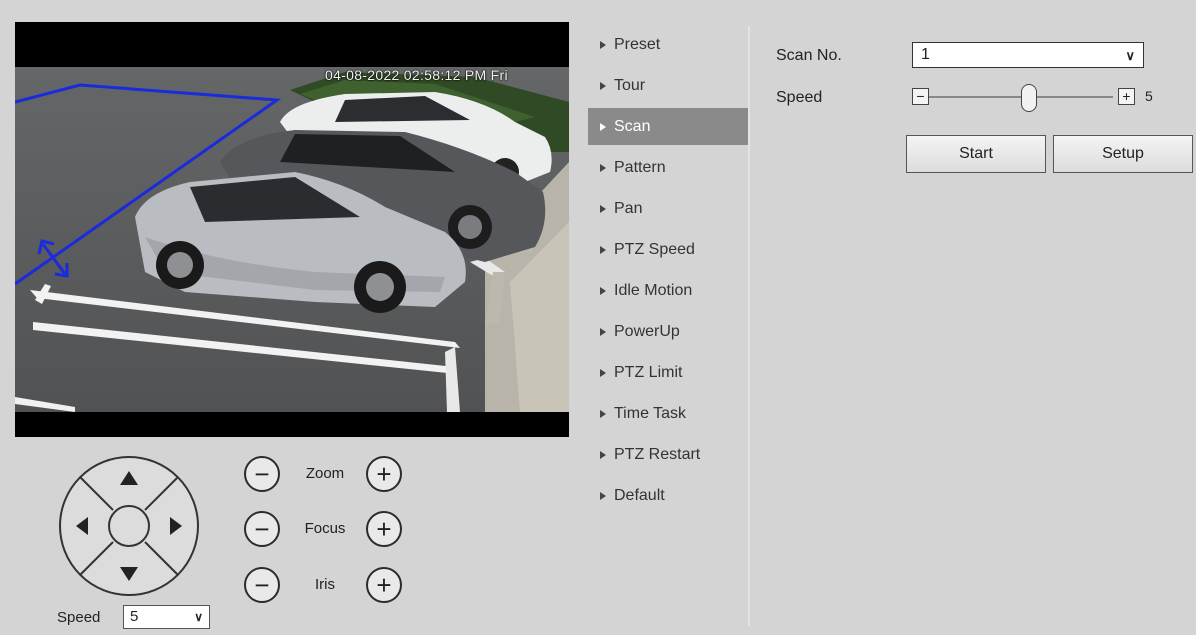  What do you see at coordinates (325, 528) in the screenshot?
I see `focus-label: Focus` at bounding box center [325, 528].